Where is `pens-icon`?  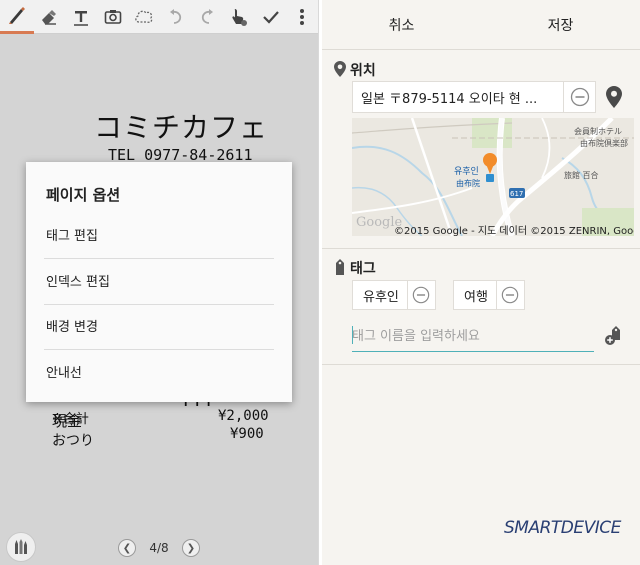
pens-icon is located at coordinates (21, 546).